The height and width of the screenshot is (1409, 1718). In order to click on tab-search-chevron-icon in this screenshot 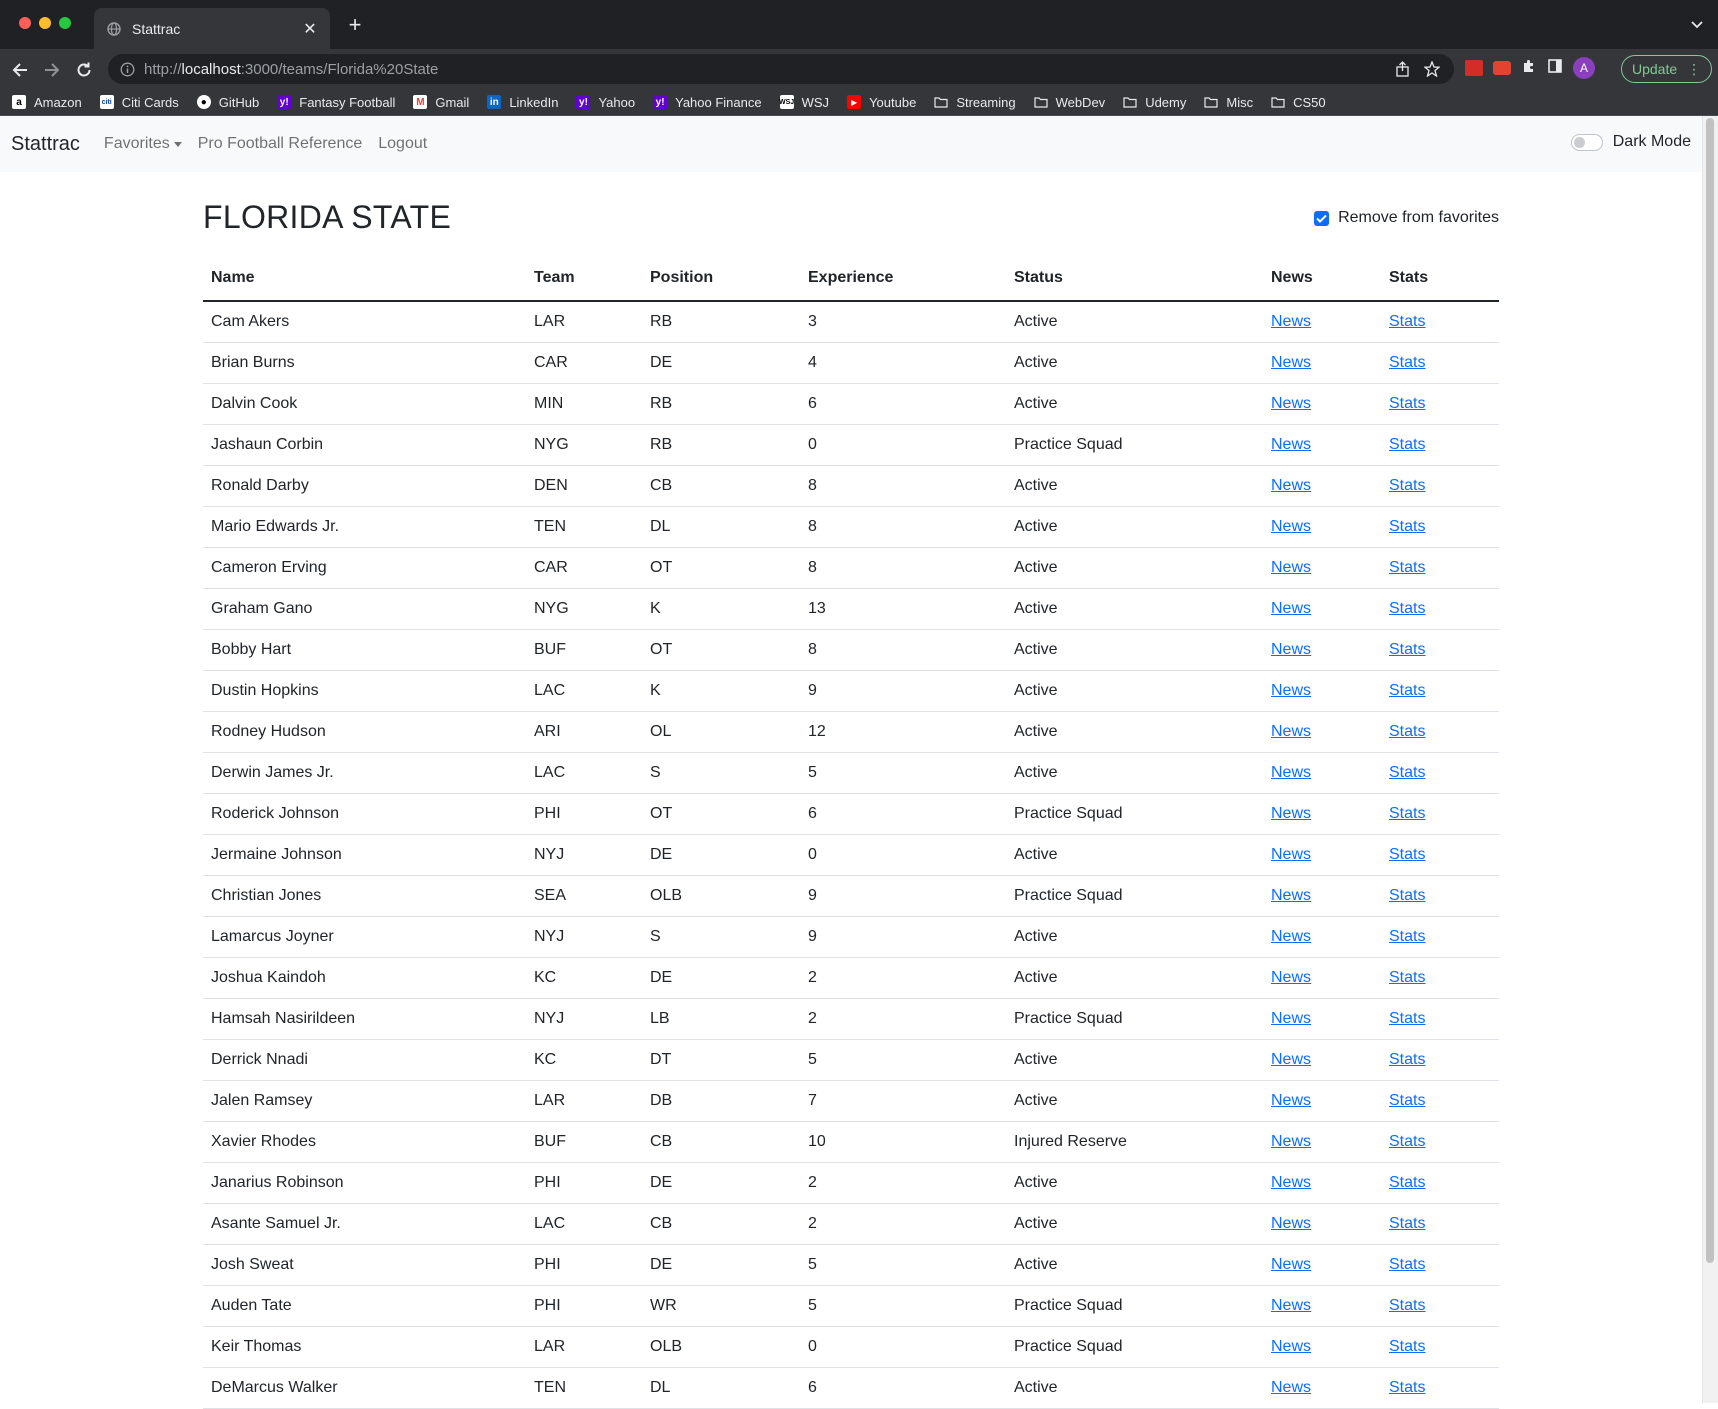, I will do `click(1697, 26)`.